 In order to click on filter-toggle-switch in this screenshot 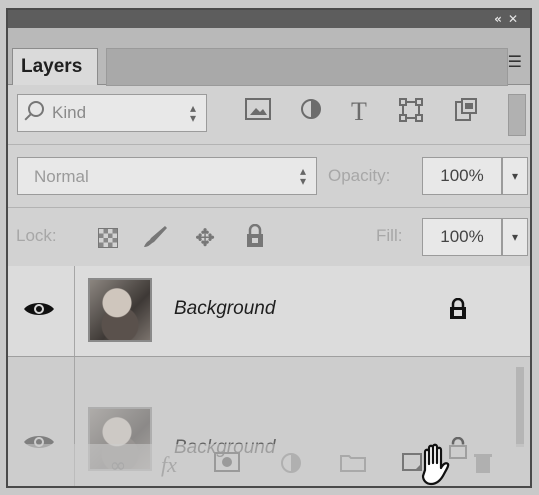, I will do `click(517, 115)`.